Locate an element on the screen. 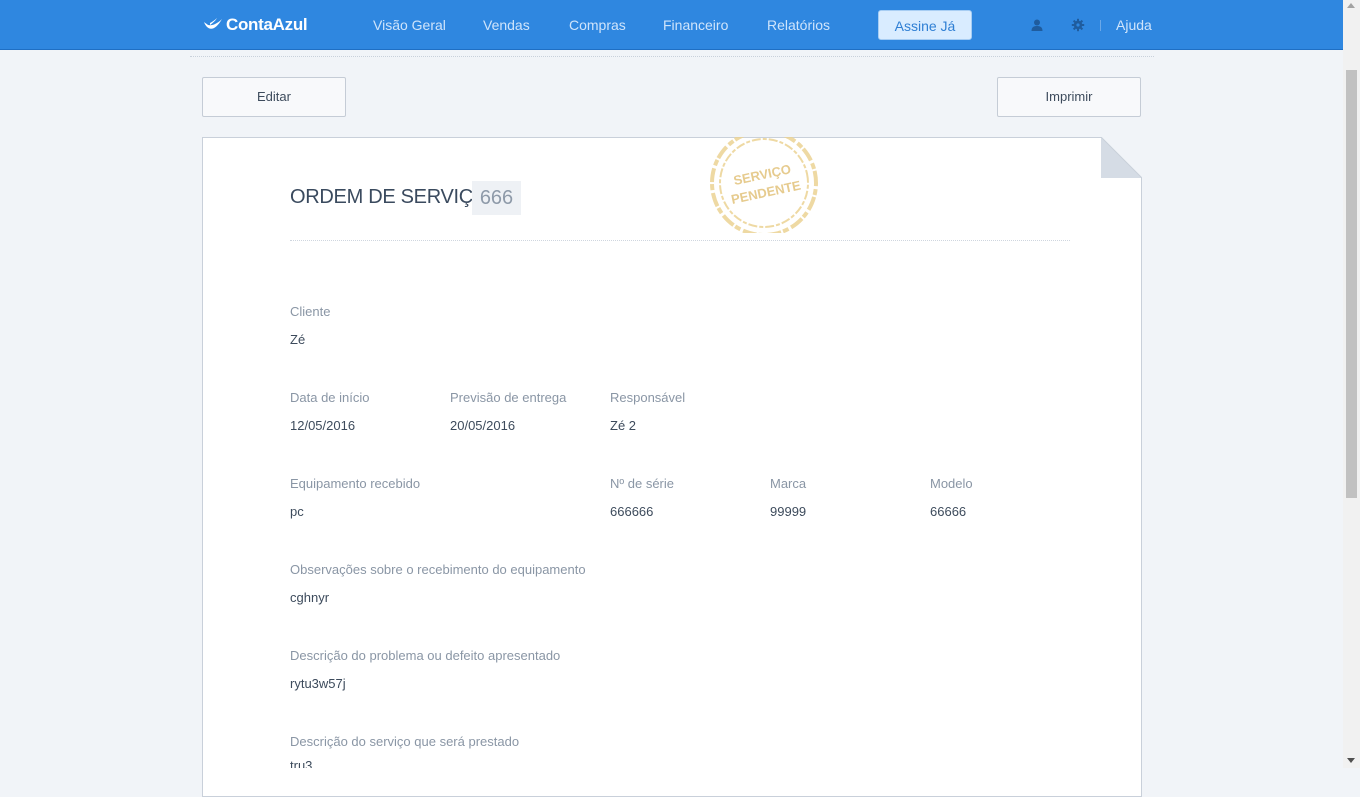 This screenshot has height=797, width=1360. bird-icon is located at coordinates (213, 23).